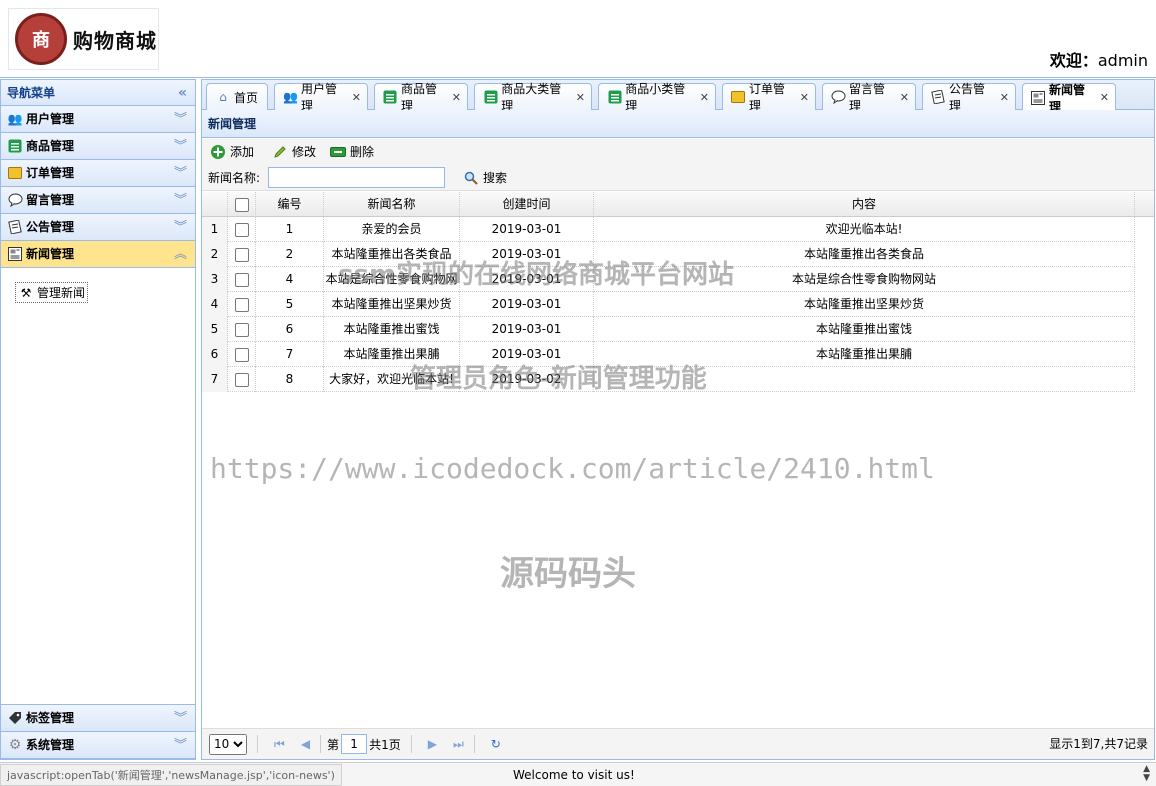 The image size is (1156, 786). What do you see at coordinates (98, 718) in the screenshot?
I see `nav-item-tags: 标签管理 ︾` at bounding box center [98, 718].